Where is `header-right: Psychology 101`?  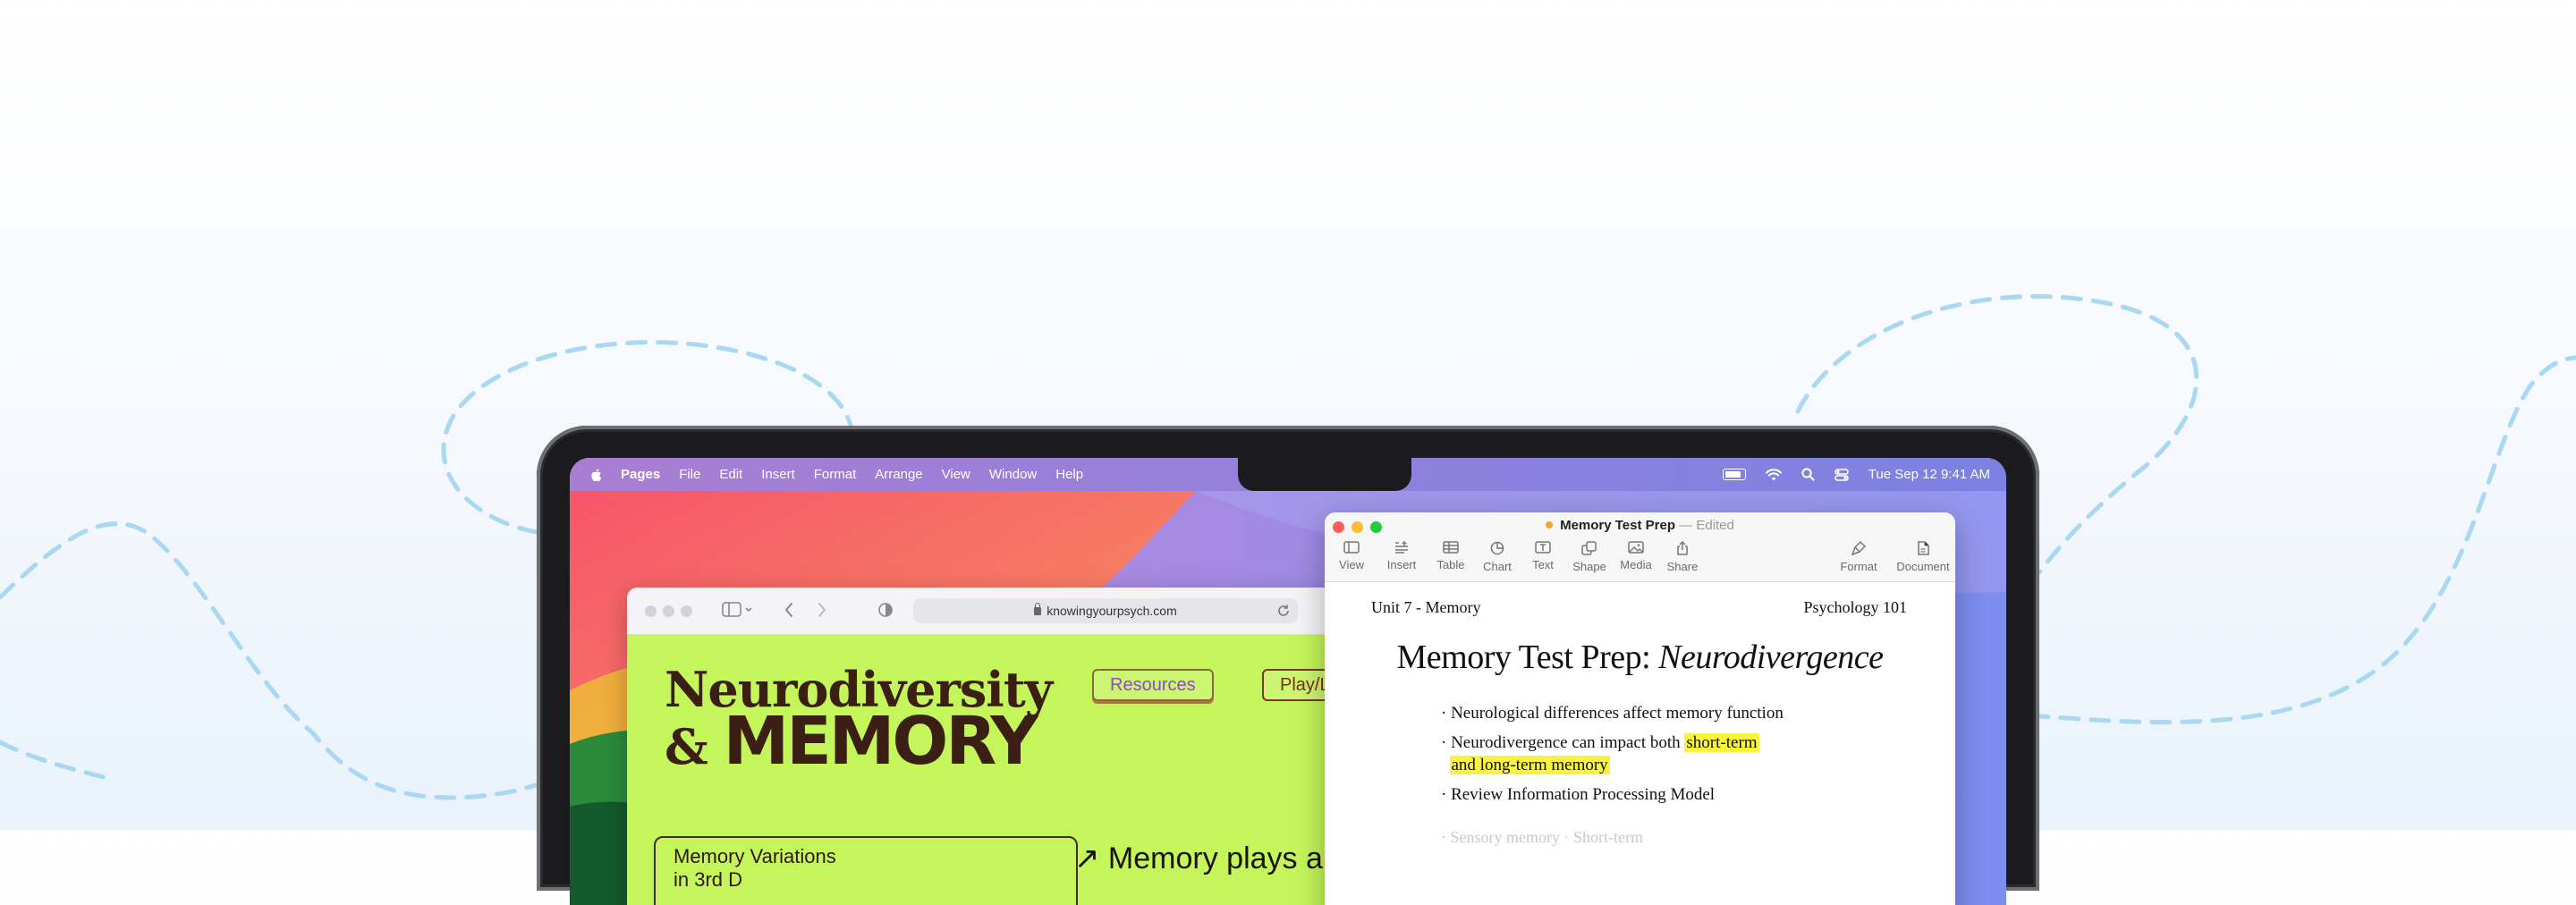
header-right: Psychology 101 is located at coordinates (1855, 607).